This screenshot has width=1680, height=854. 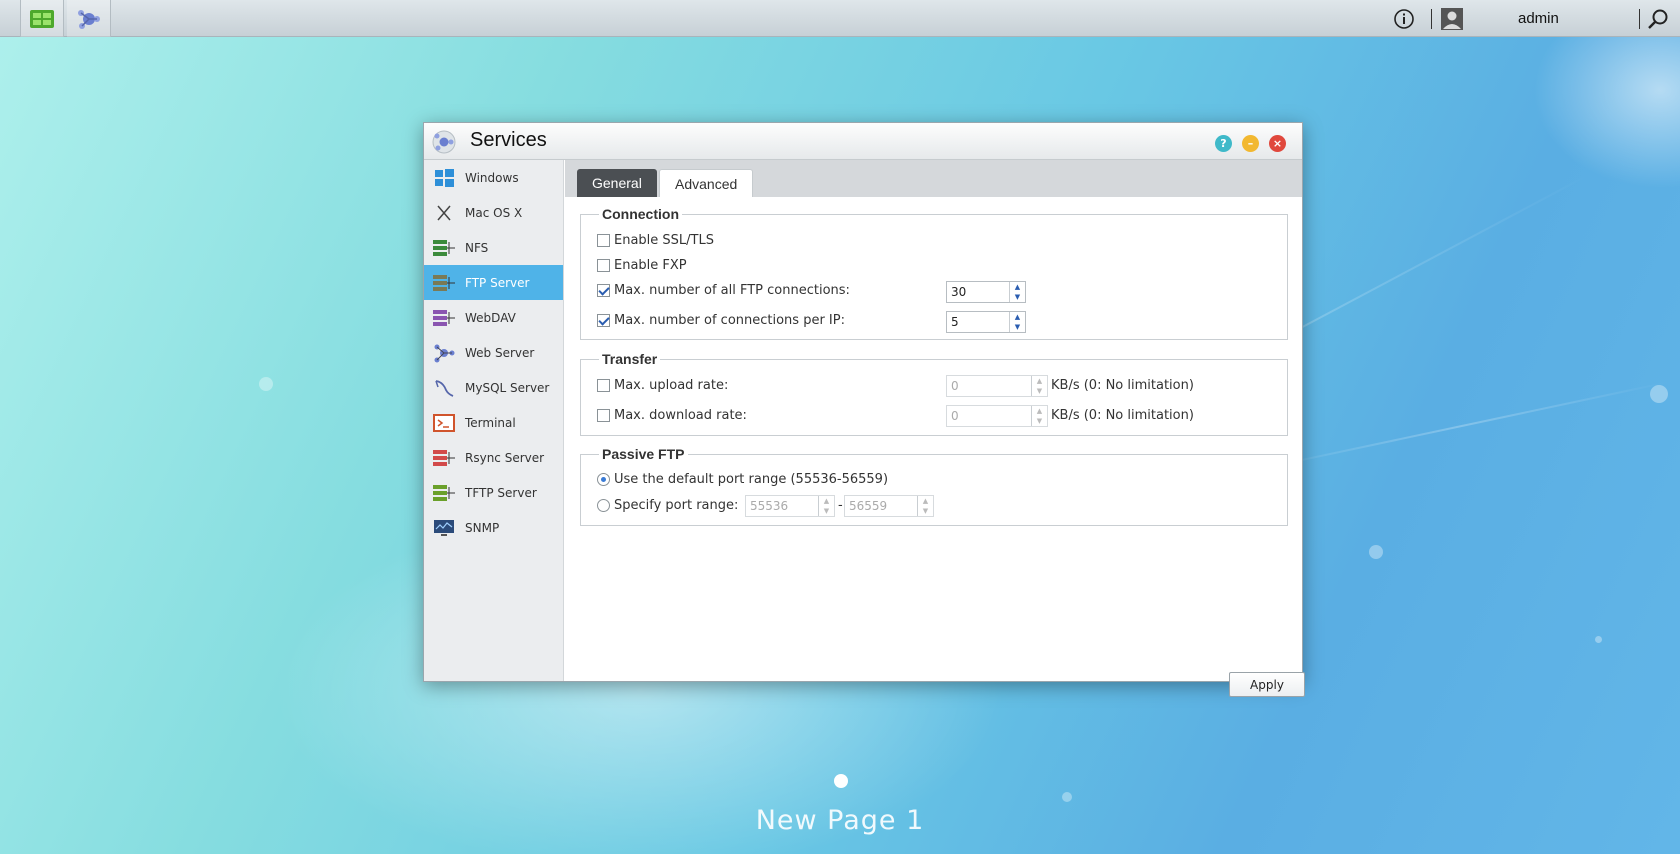 I want to click on sidebar-item-label: Windows, so click(x=492, y=177).